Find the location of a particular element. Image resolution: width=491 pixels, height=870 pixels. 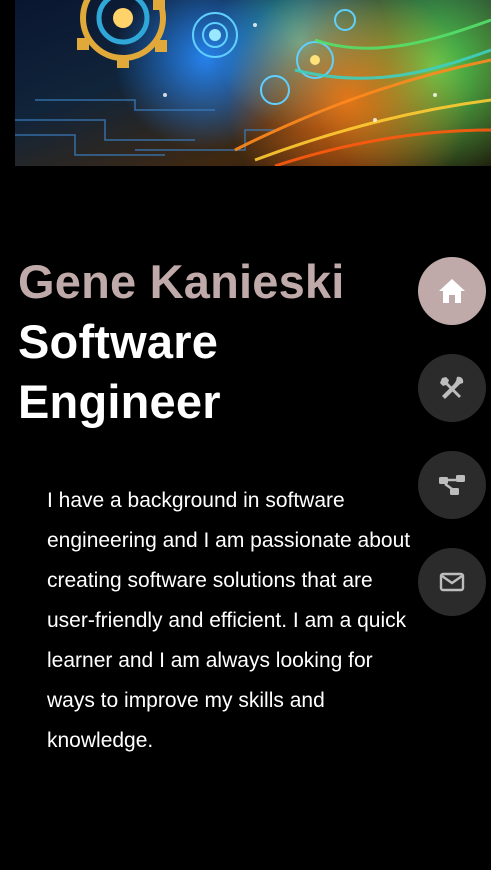

envelope-icon is located at coordinates (452, 582).